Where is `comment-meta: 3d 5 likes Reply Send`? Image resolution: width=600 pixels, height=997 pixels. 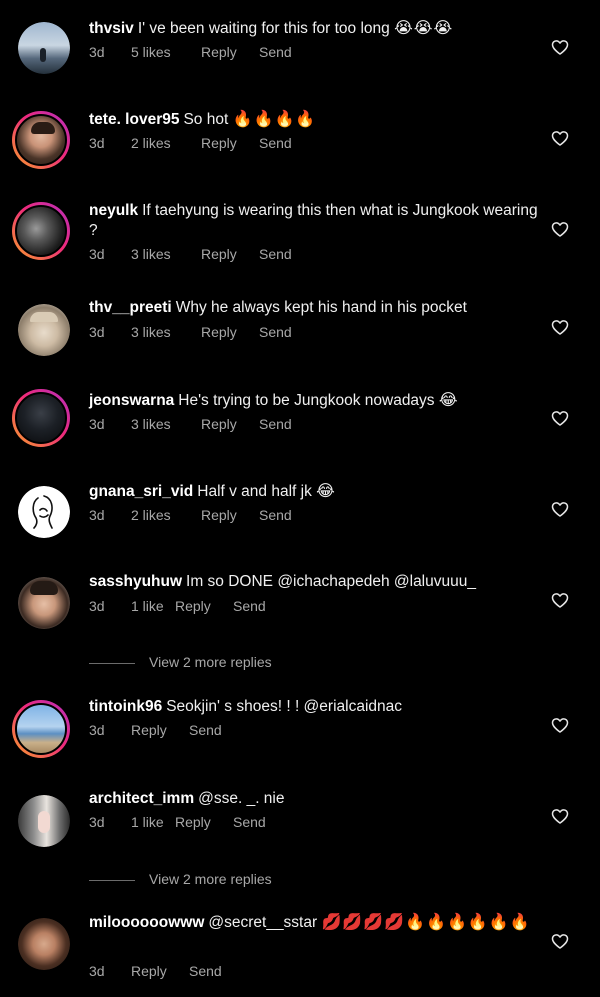 comment-meta: 3d 5 likes Reply Send is located at coordinates (190, 52).